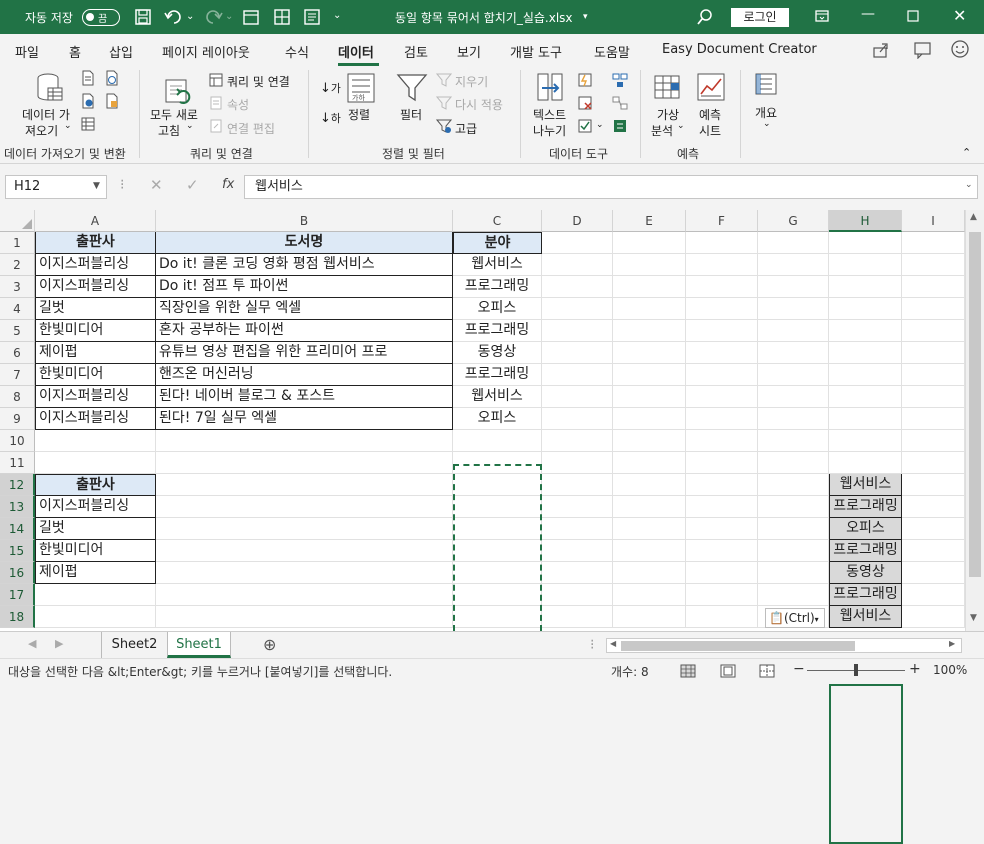  What do you see at coordinates (469, 51) in the screenshot?
I see `tab-view: 보기` at bounding box center [469, 51].